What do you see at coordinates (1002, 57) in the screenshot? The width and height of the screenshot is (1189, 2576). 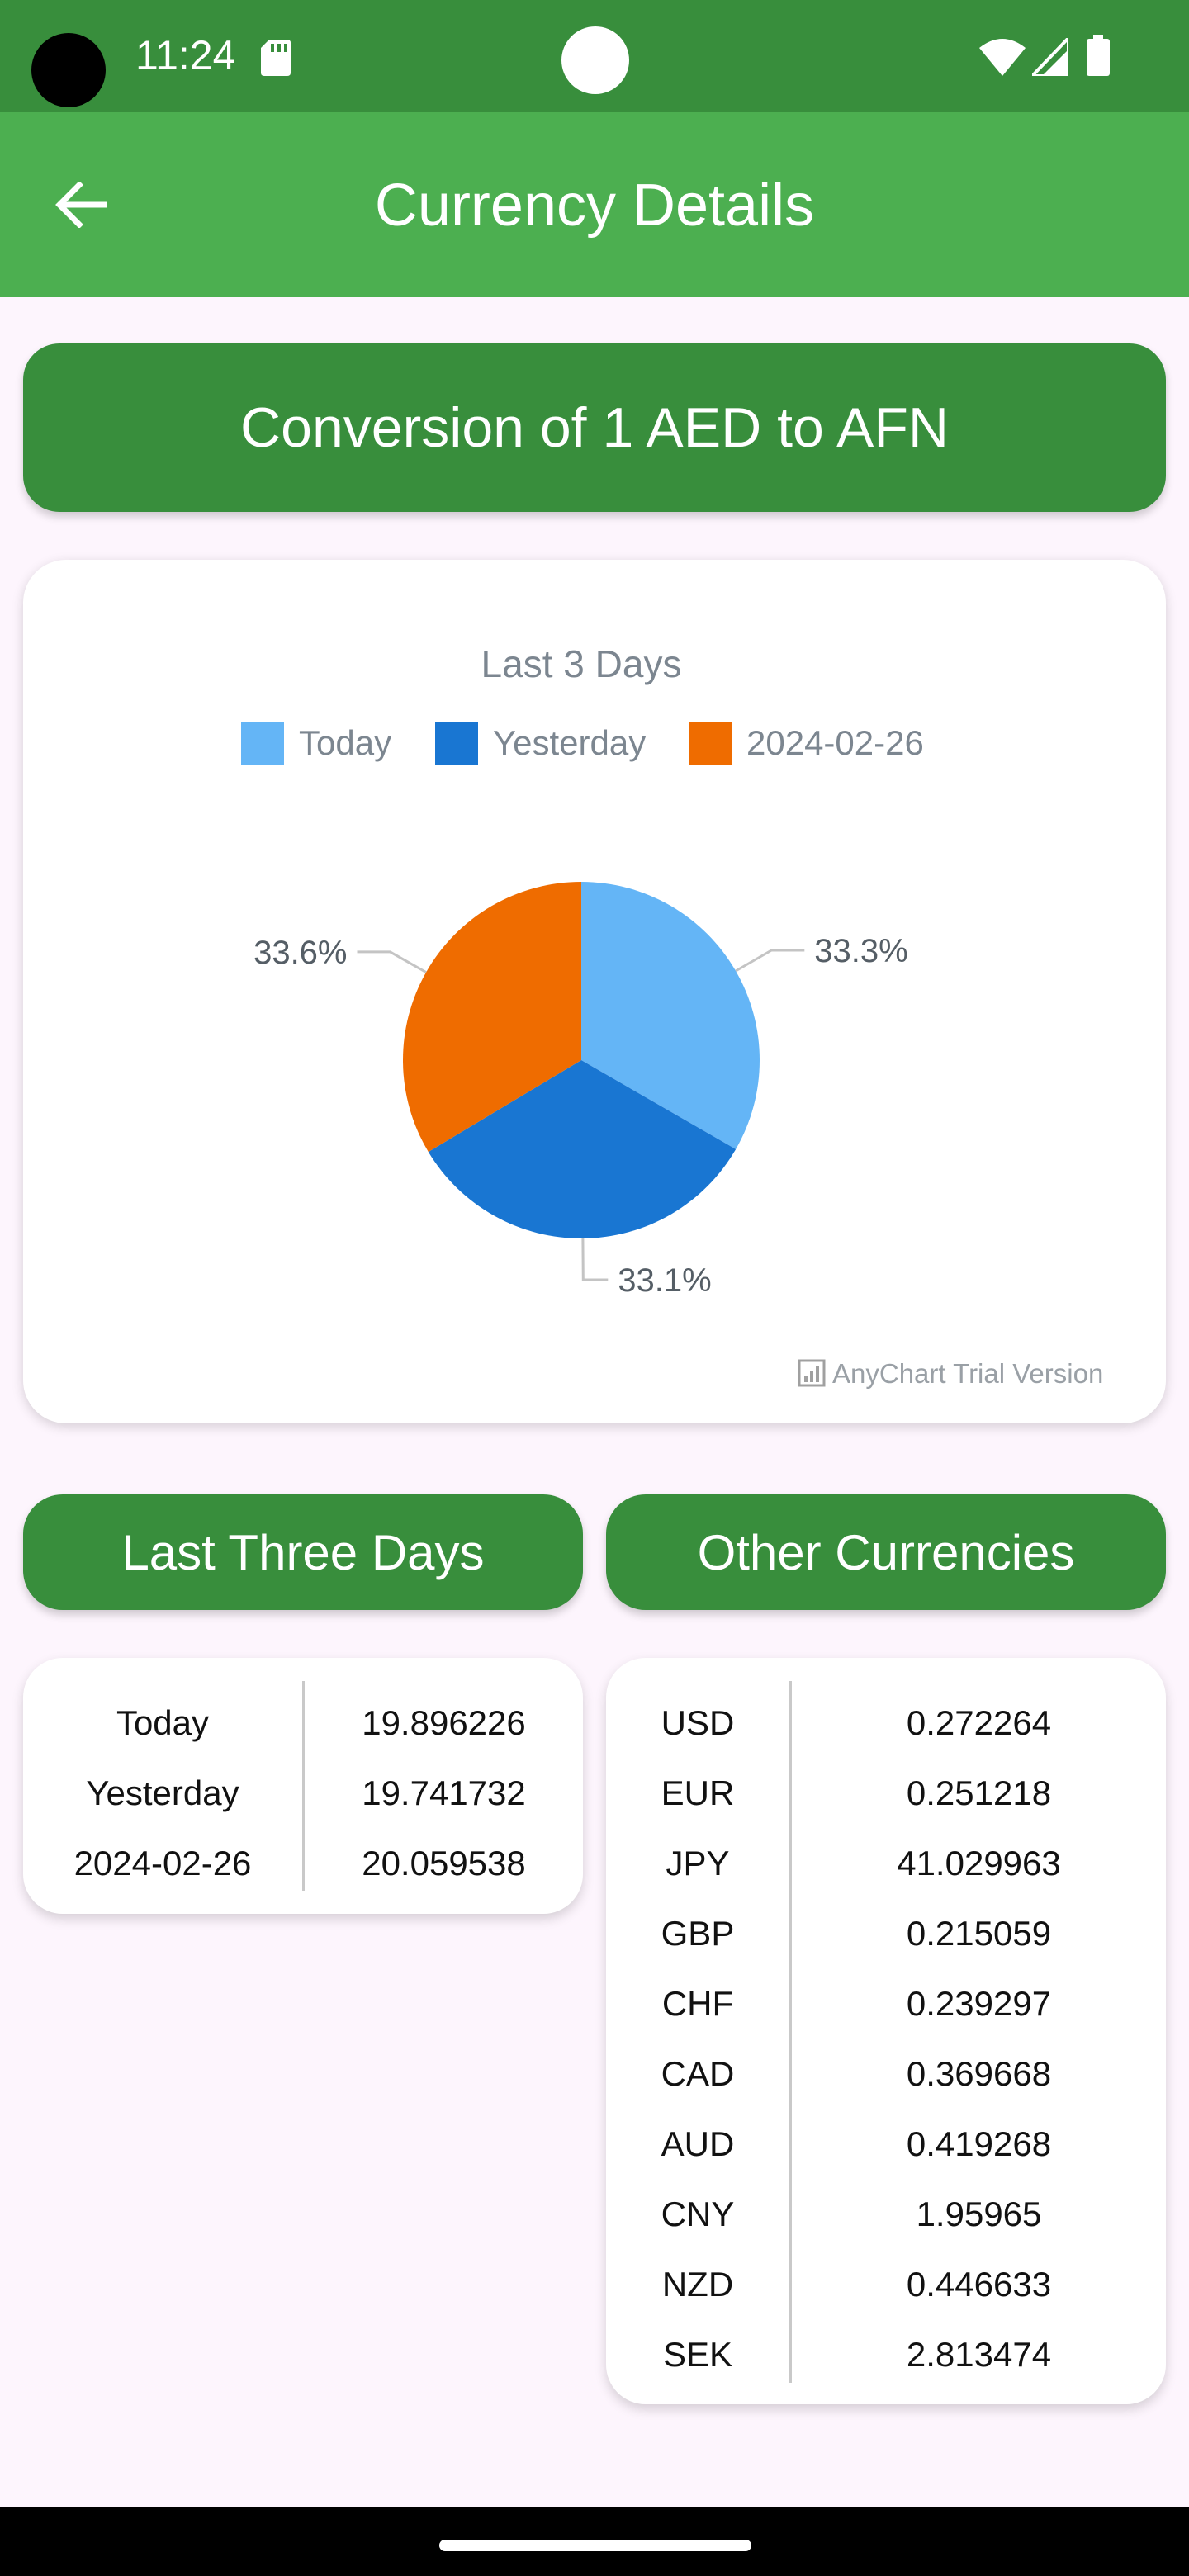 I see `wifi-icon` at bounding box center [1002, 57].